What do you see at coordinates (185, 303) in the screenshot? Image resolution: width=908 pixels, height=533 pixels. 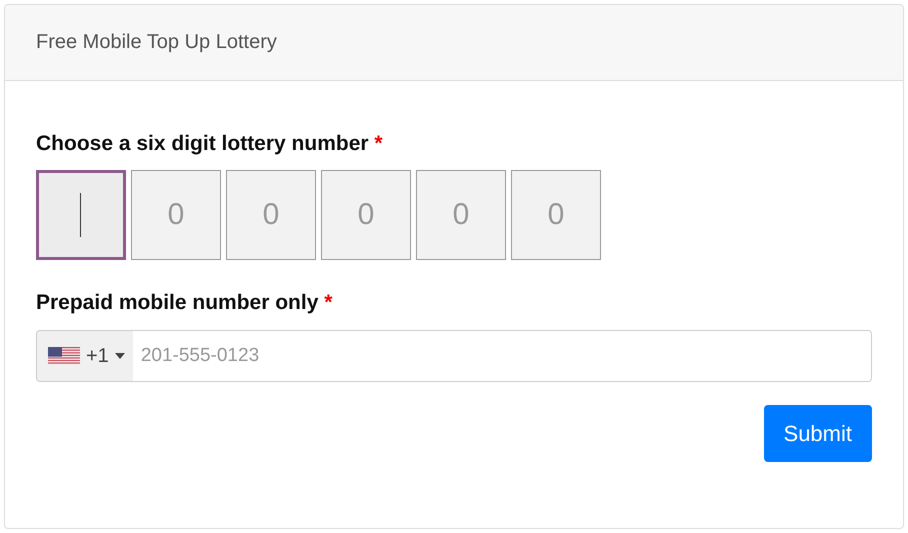 I see `field-label: Prepaid mobile number only *` at bounding box center [185, 303].